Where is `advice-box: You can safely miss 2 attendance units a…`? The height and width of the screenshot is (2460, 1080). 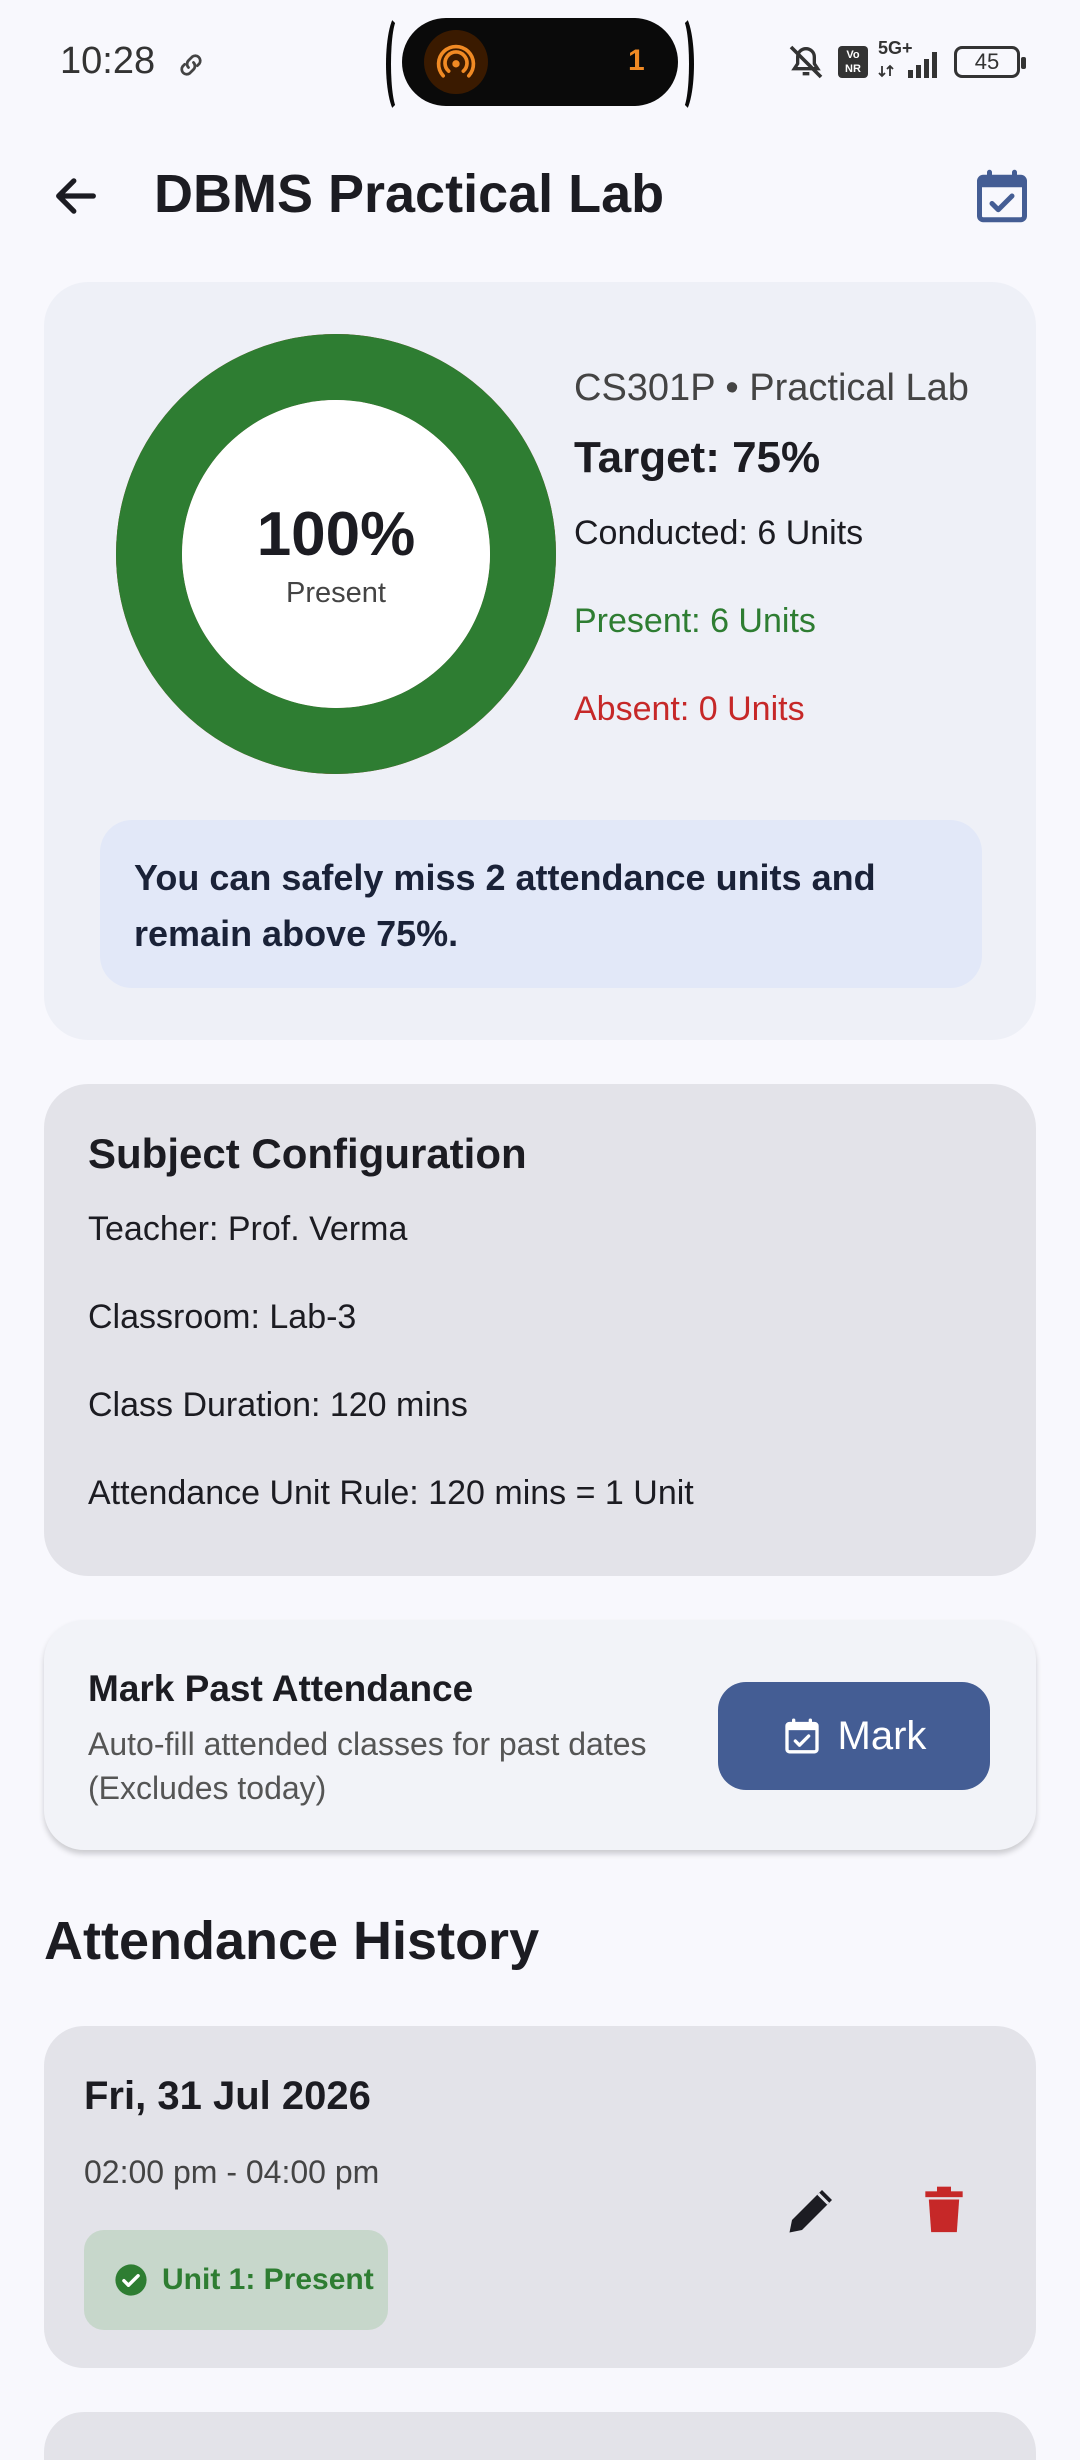
advice-box: You can safely miss 2 attendance units a… is located at coordinates (541, 904).